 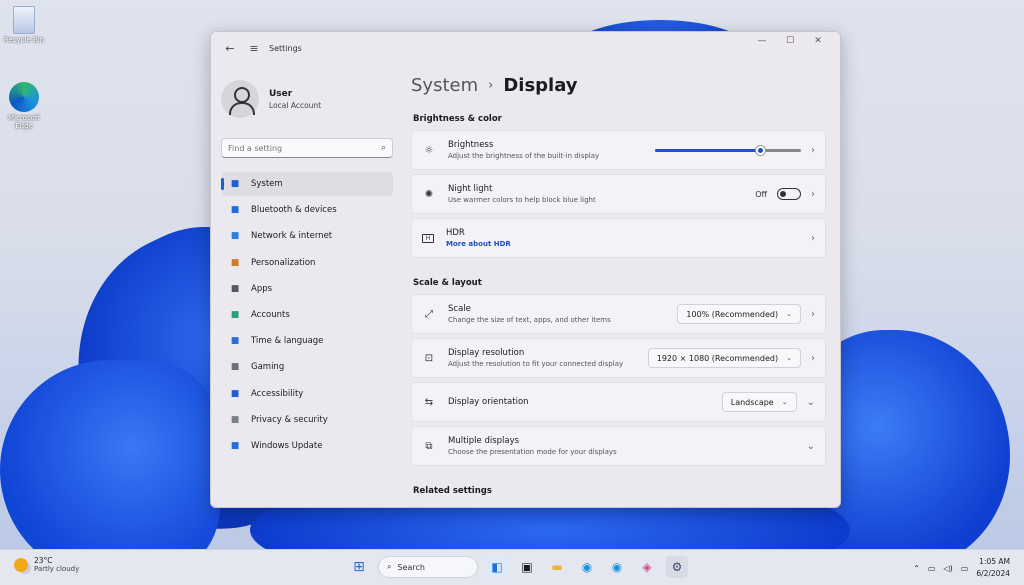 What do you see at coordinates (287, 445) in the screenshot?
I see `sidebar-item-label: Windows Update` at bounding box center [287, 445].